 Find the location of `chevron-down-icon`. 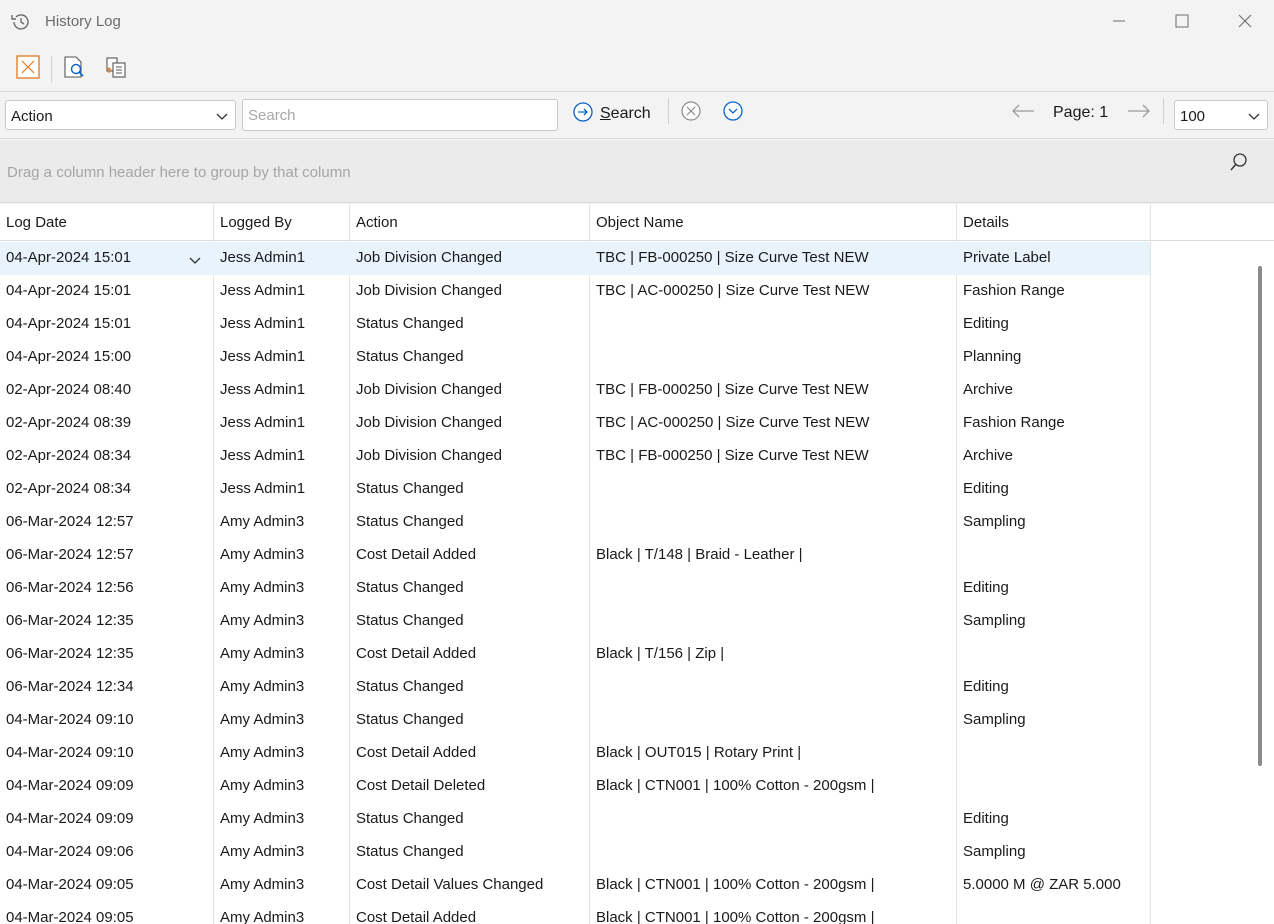

chevron-down-icon is located at coordinates (195, 258).